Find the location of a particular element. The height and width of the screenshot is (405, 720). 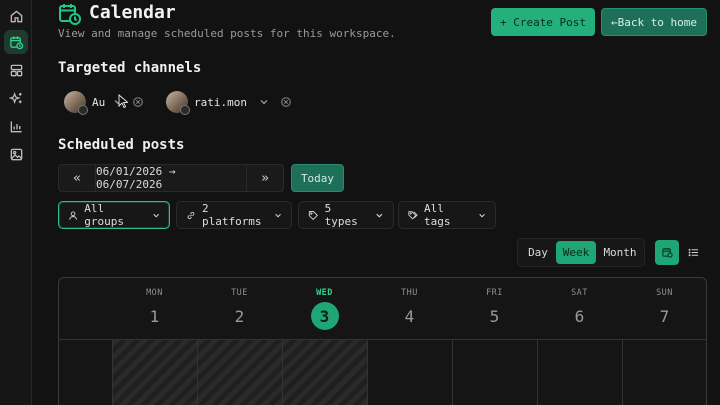

day-cell-fri is located at coordinates (494, 372).